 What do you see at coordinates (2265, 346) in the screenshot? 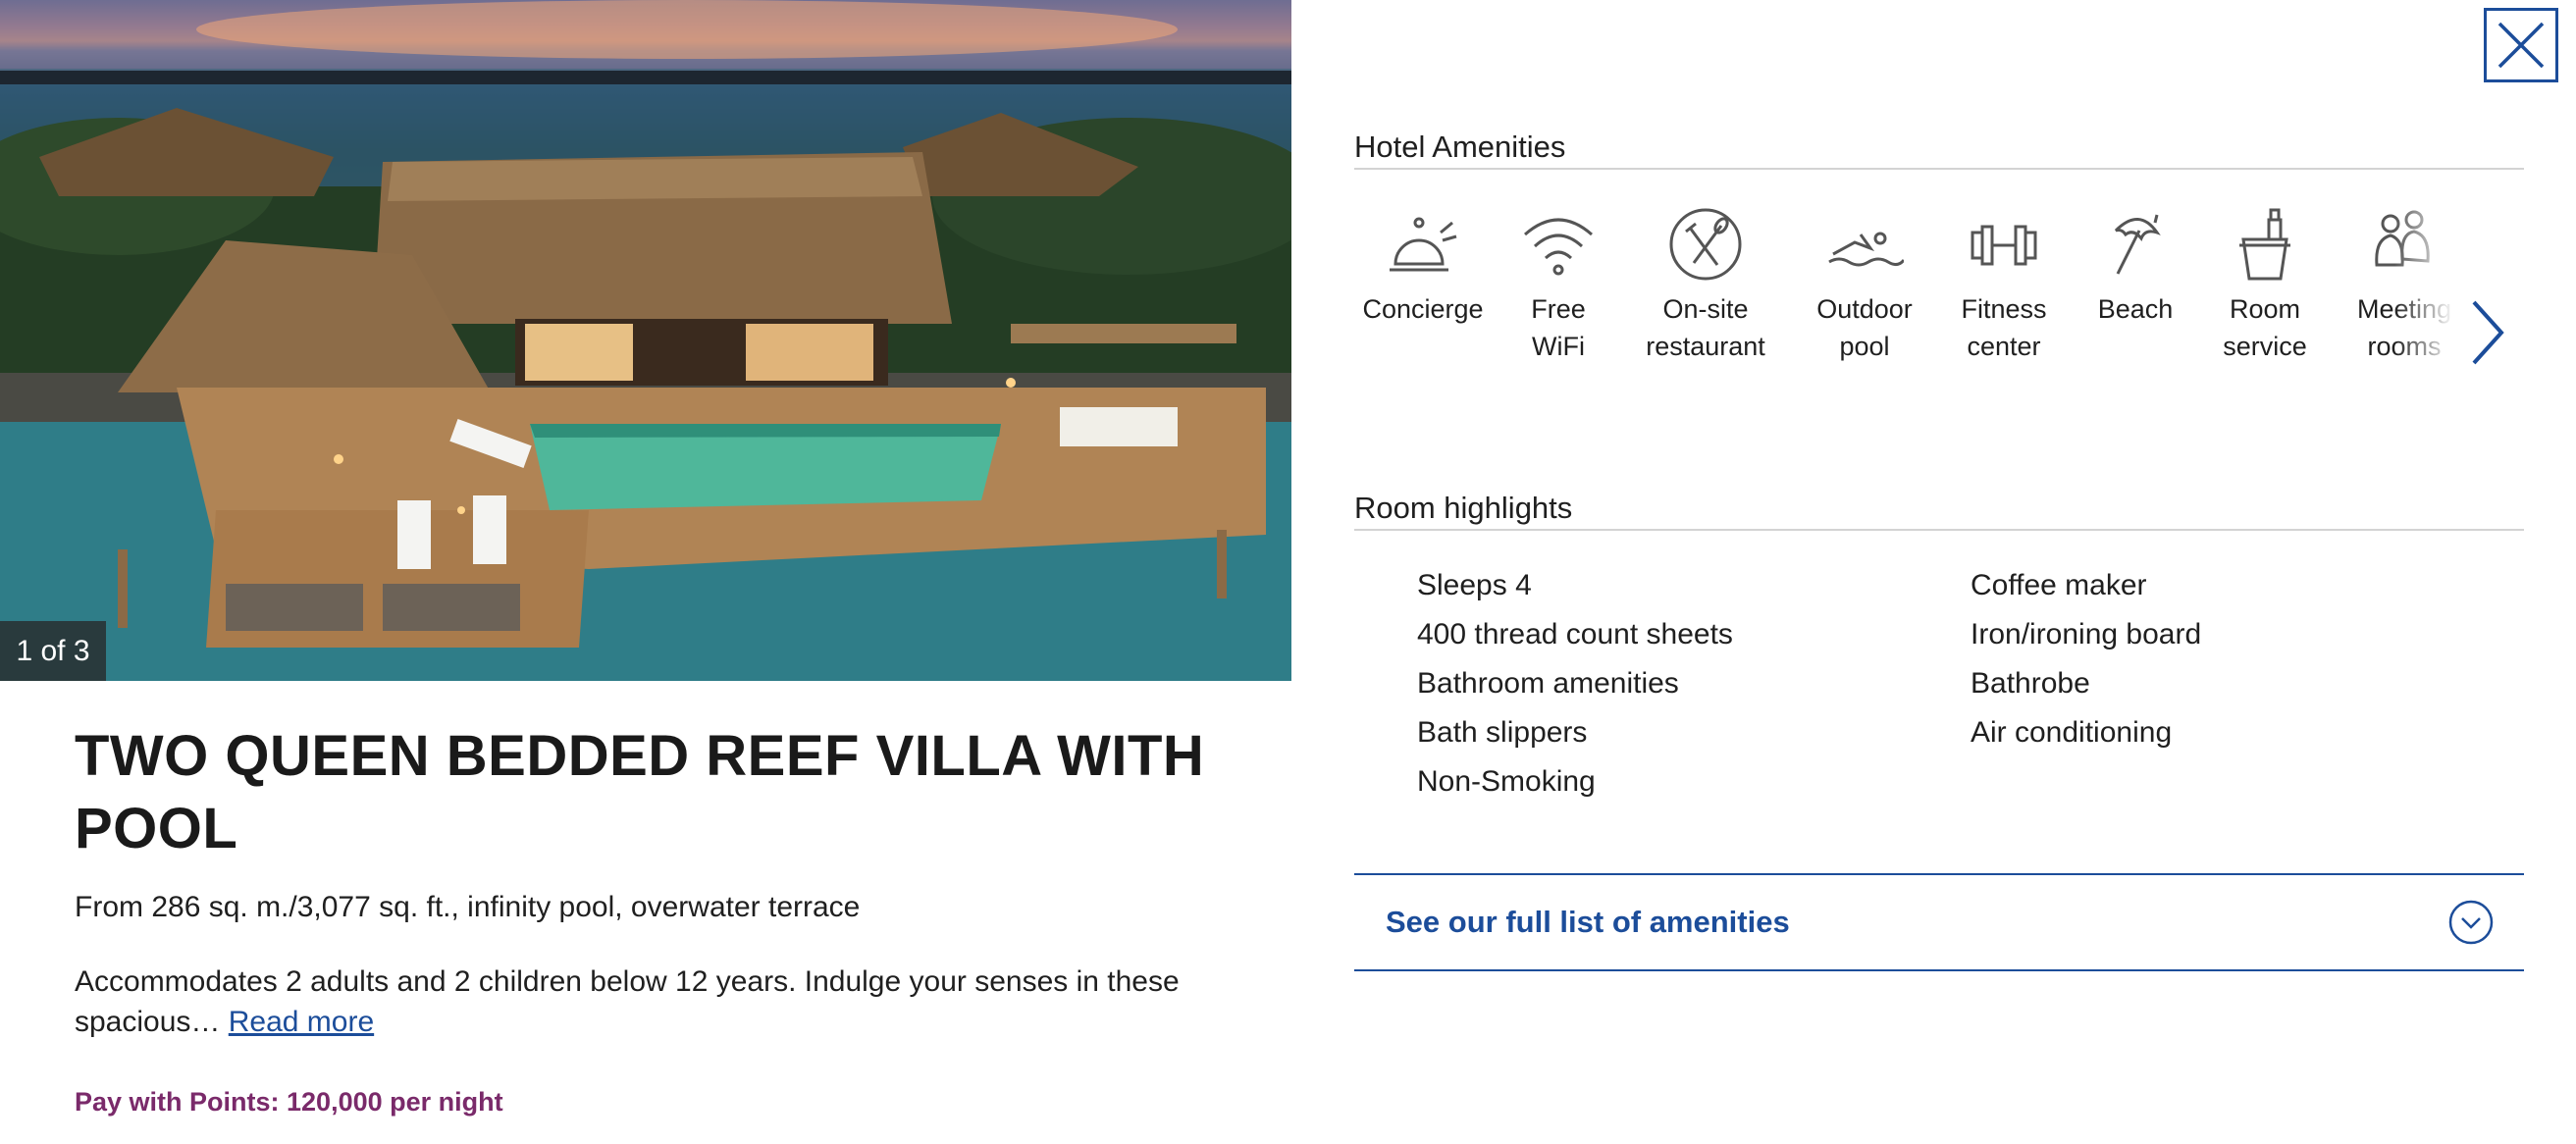
I see `amenity-label-line2: service` at bounding box center [2265, 346].